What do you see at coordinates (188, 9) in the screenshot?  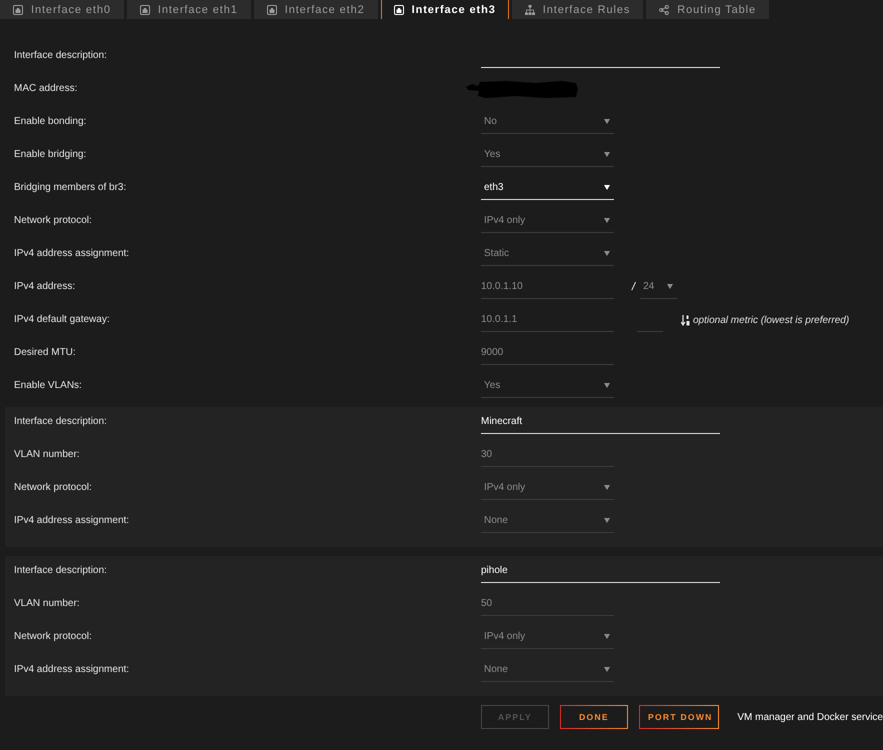 I see `tab: Interface eth1` at bounding box center [188, 9].